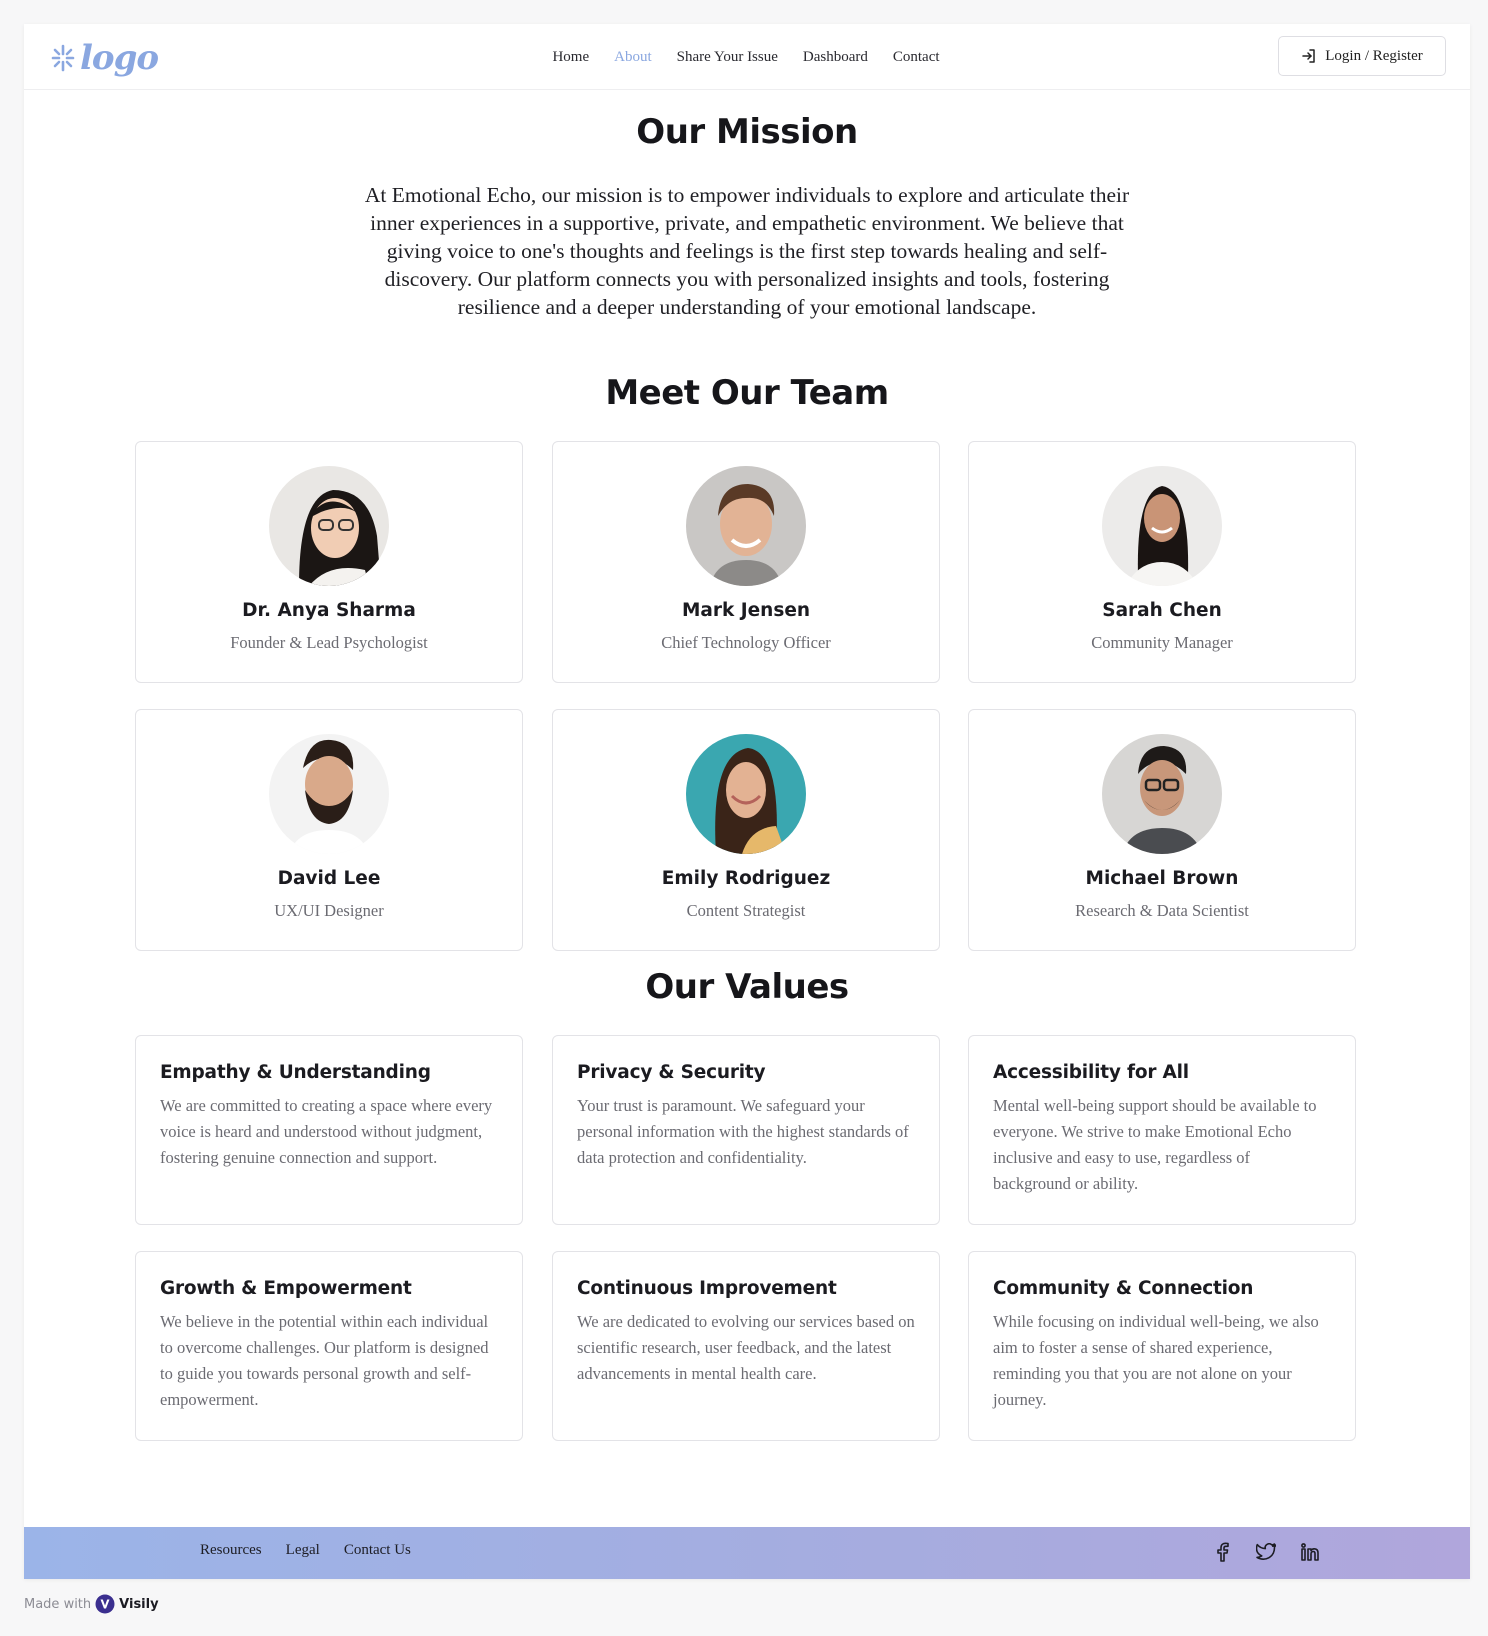  I want to click on member-role: Founder & Lead Psychologist, so click(329, 642).